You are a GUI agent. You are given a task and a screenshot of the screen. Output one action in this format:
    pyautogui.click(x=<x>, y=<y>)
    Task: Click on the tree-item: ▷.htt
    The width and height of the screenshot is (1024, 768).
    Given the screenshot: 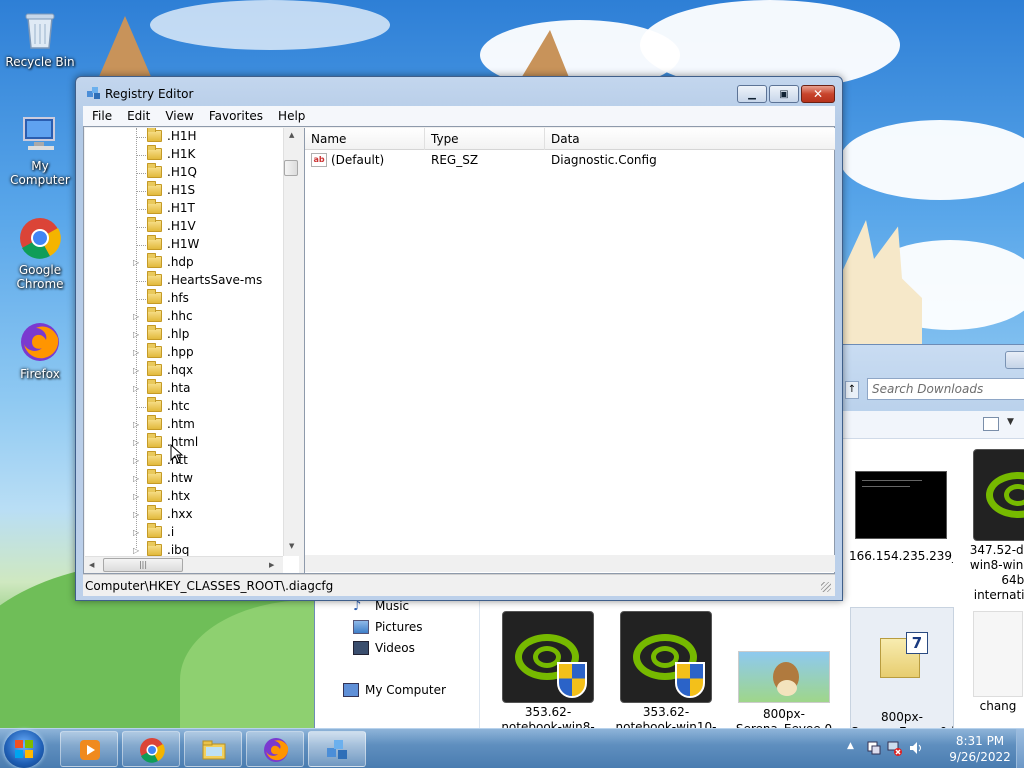 What is the action you would take?
    pyautogui.click(x=185, y=460)
    